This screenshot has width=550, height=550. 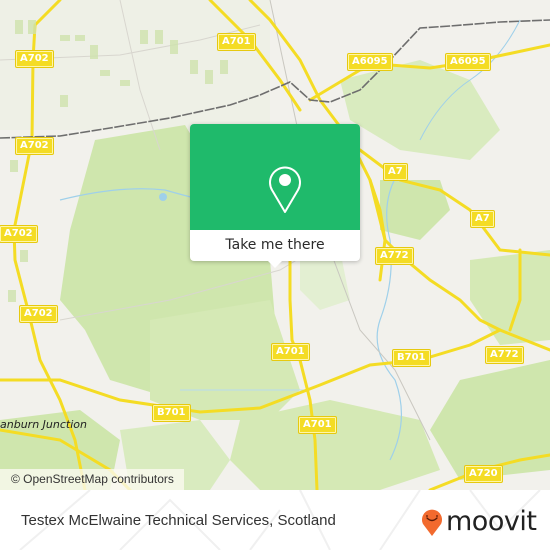 I want to click on moovit-logo: moovit, so click(x=478, y=521).